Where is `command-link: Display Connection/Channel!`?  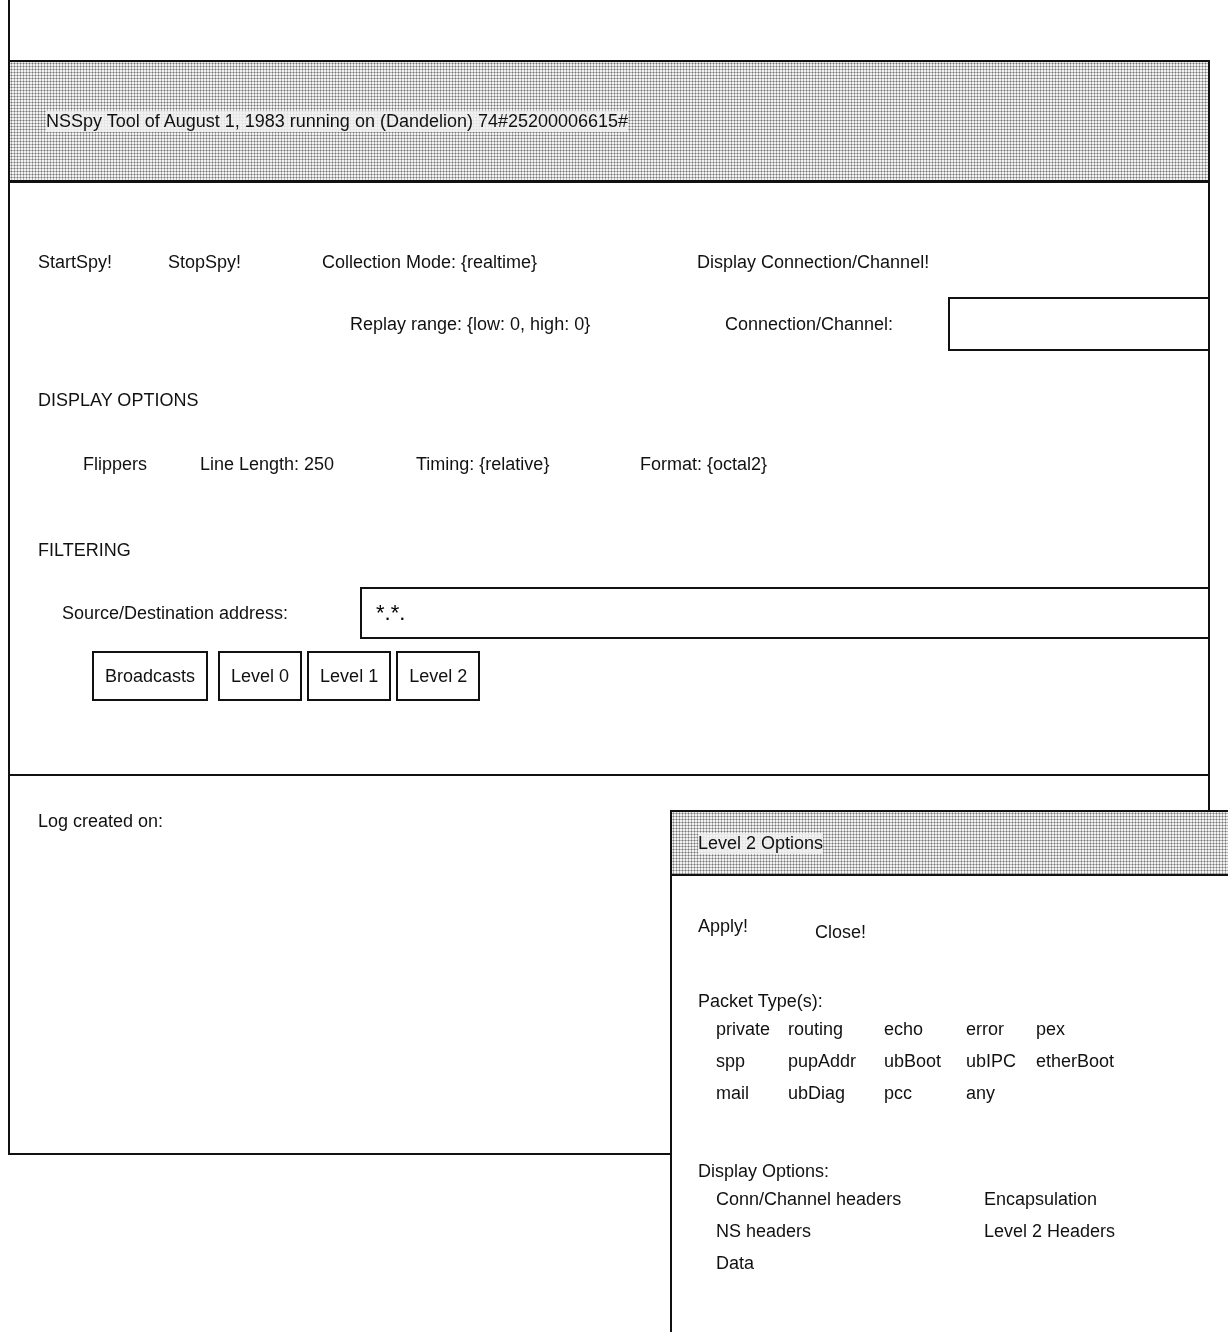 command-link: Display Connection/Channel! is located at coordinates (813, 262).